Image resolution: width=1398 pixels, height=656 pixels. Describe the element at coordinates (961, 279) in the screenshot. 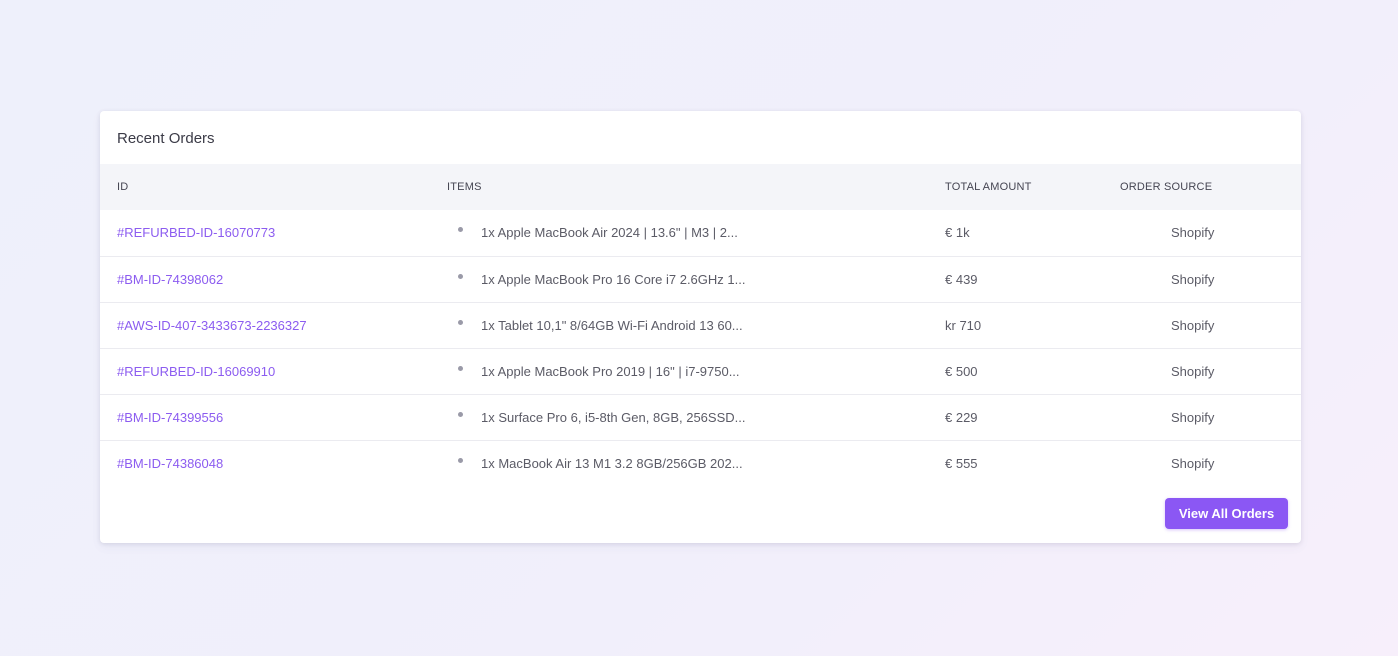

I see `order-total: € 439` at that location.